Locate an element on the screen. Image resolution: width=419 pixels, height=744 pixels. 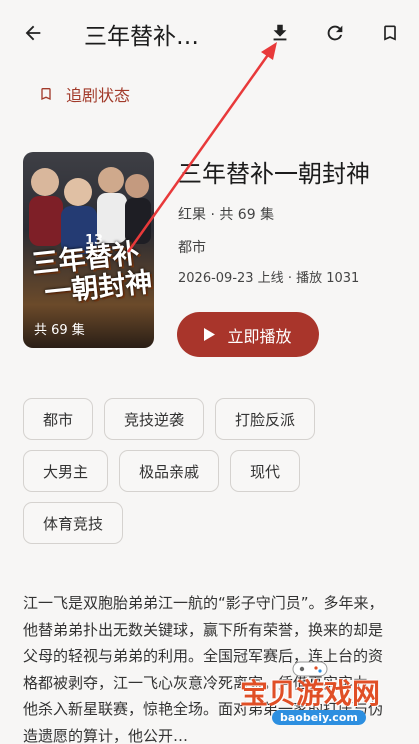
download-button is located at coordinates (280, 33).